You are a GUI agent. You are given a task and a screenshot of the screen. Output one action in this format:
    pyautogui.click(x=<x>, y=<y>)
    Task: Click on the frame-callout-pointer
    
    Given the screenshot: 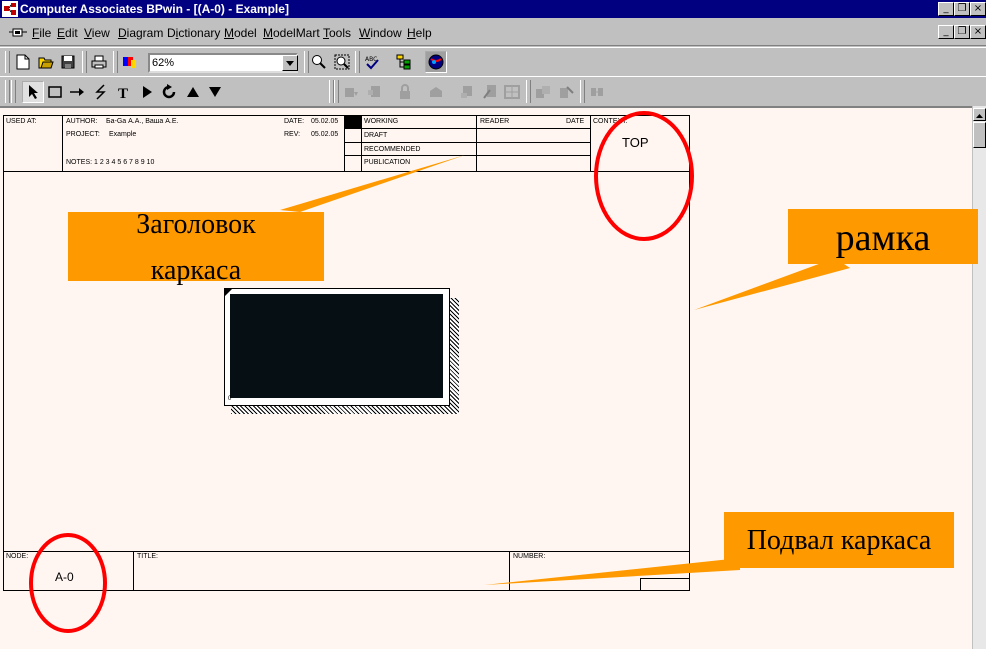 What is the action you would take?
    pyautogui.click(x=772, y=284)
    